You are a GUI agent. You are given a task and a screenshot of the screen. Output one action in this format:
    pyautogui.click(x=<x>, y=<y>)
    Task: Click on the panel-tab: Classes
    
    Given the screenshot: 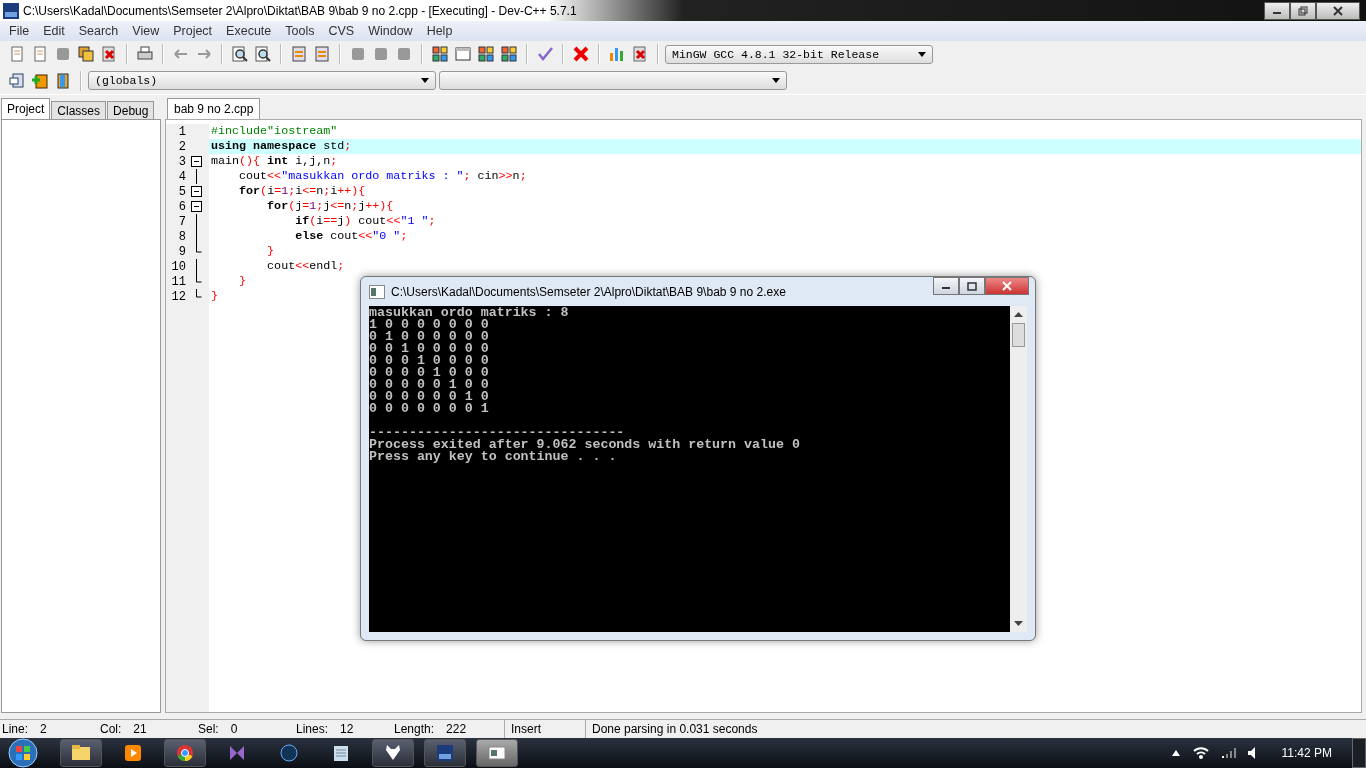 What is the action you would take?
    pyautogui.click(x=79, y=110)
    